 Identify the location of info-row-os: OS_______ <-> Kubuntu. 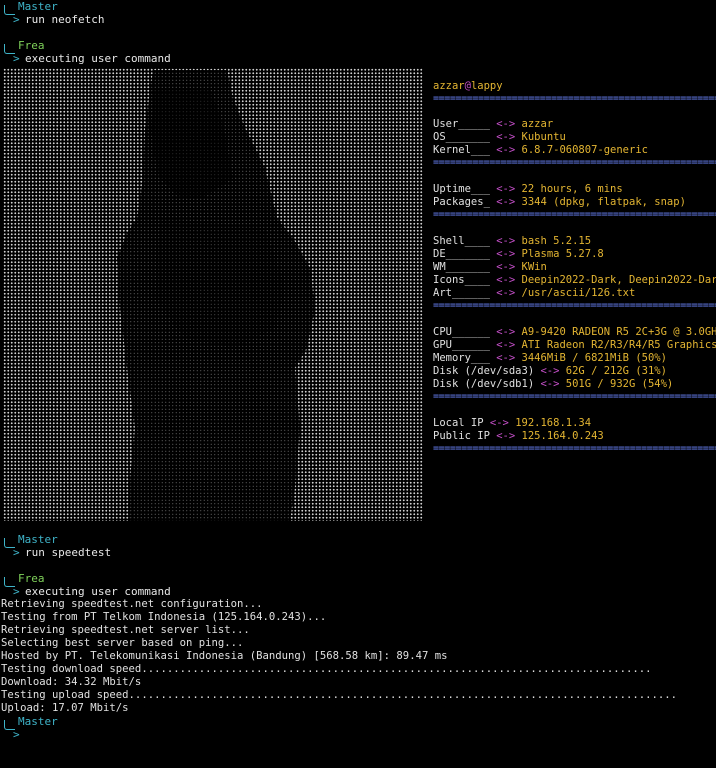
(499, 137).